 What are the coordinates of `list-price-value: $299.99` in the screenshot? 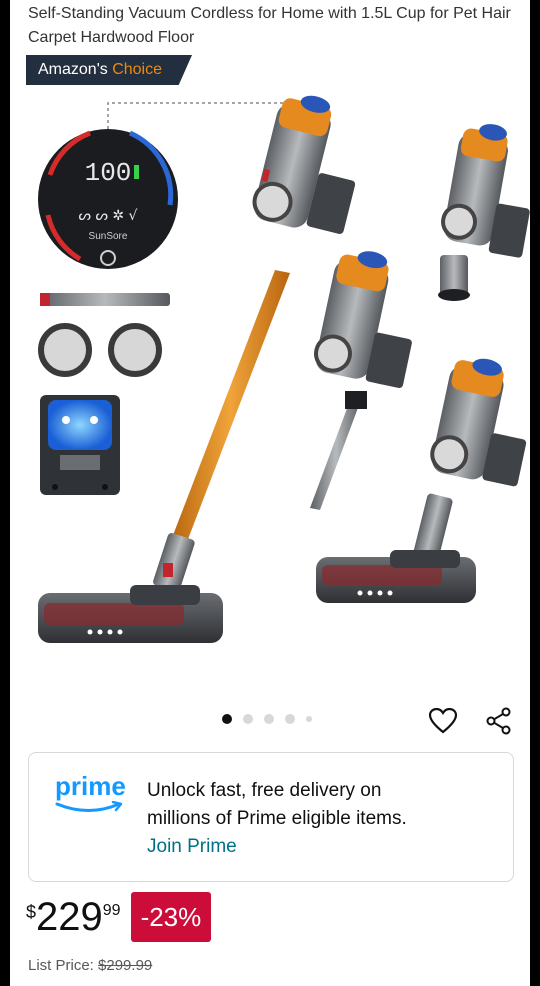 It's located at (125, 965).